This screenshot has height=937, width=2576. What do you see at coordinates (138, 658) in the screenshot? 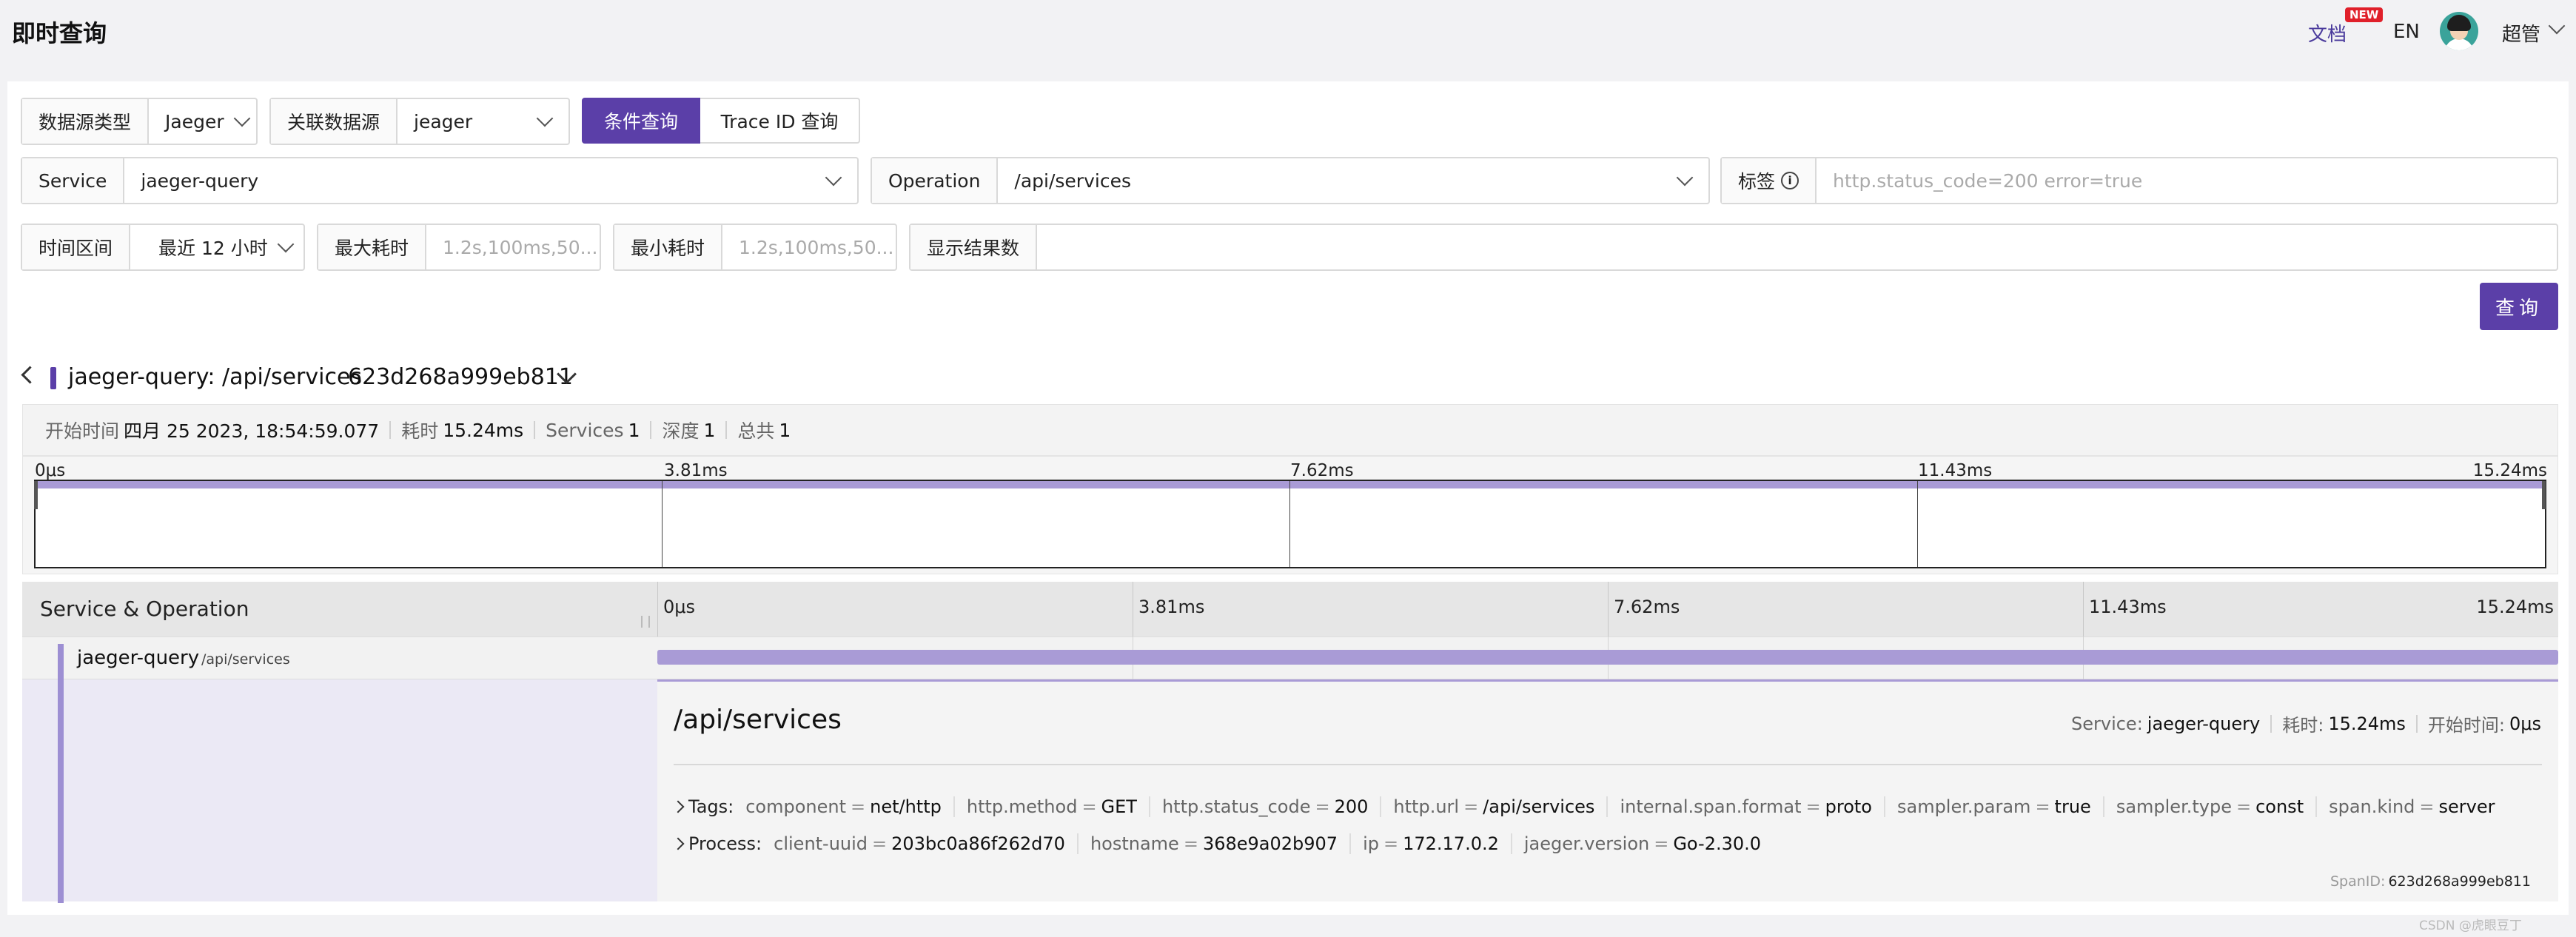
I see `span-service-name: jaeger-query` at bounding box center [138, 658].